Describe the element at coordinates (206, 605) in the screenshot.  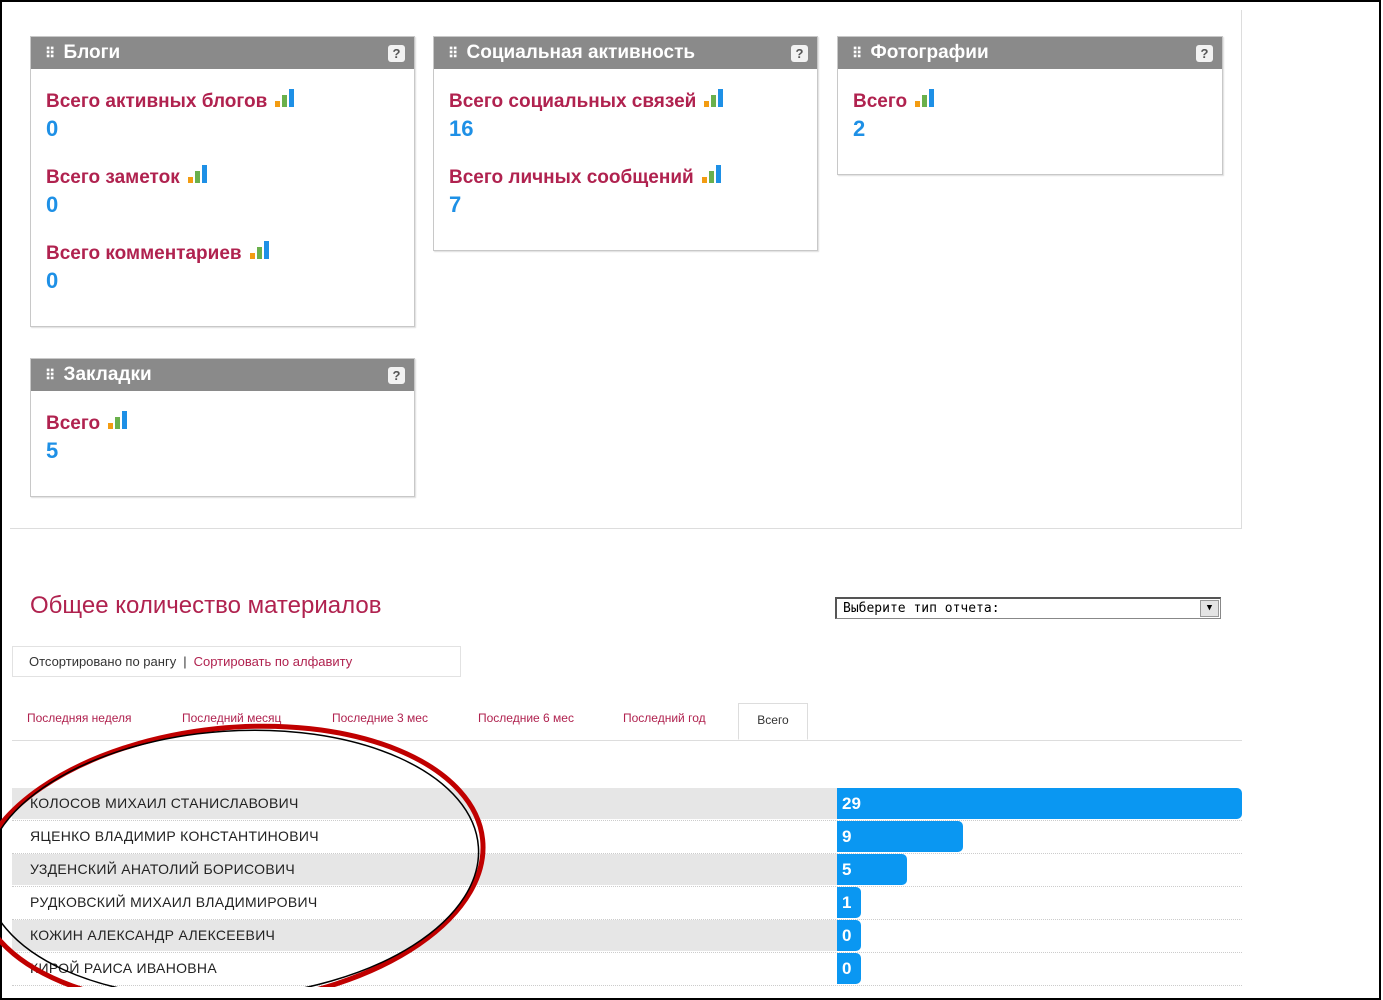
I see `section-title: Общее количество материалов` at that location.